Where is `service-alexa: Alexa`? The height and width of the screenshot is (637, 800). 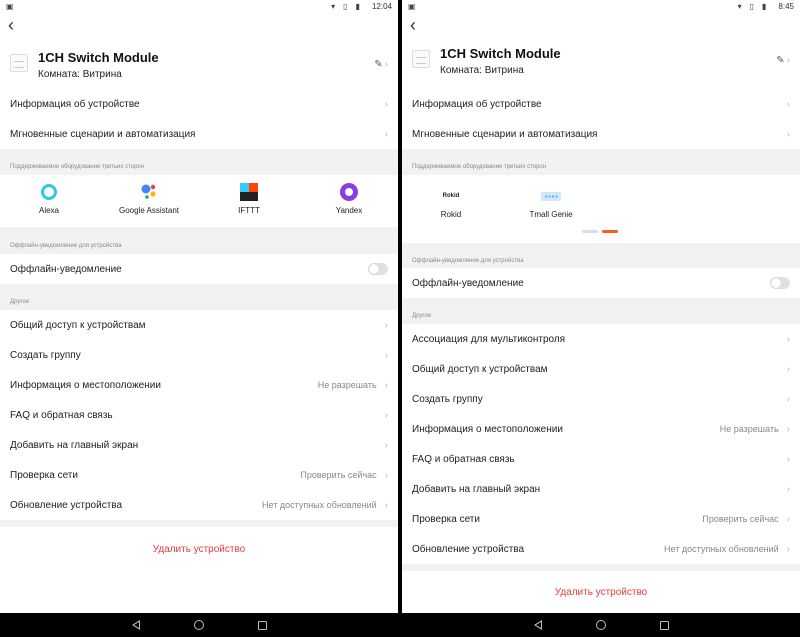 service-alexa: Alexa is located at coordinates (49, 199).